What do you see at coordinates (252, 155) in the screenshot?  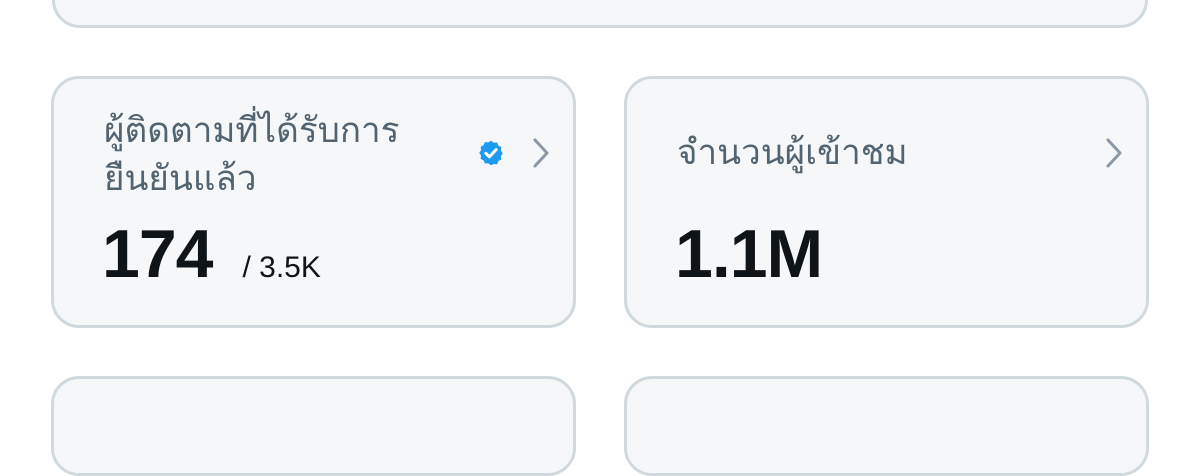 I see `verified-followers-title: ผู้ติดตามที่ได้รับการยืนยันแล้ว` at bounding box center [252, 155].